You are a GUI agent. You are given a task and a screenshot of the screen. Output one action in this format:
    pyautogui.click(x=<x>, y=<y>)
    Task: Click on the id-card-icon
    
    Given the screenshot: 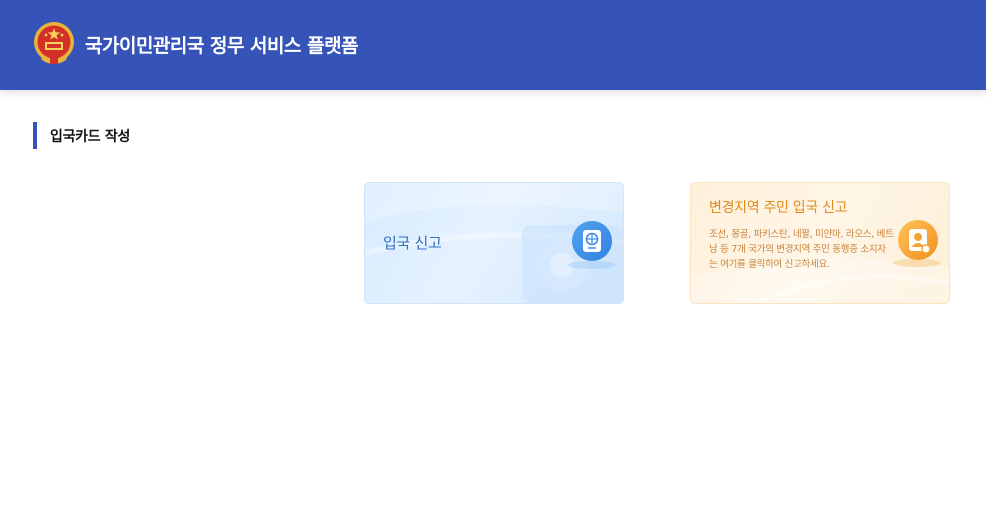 What is the action you would take?
    pyautogui.click(x=918, y=240)
    